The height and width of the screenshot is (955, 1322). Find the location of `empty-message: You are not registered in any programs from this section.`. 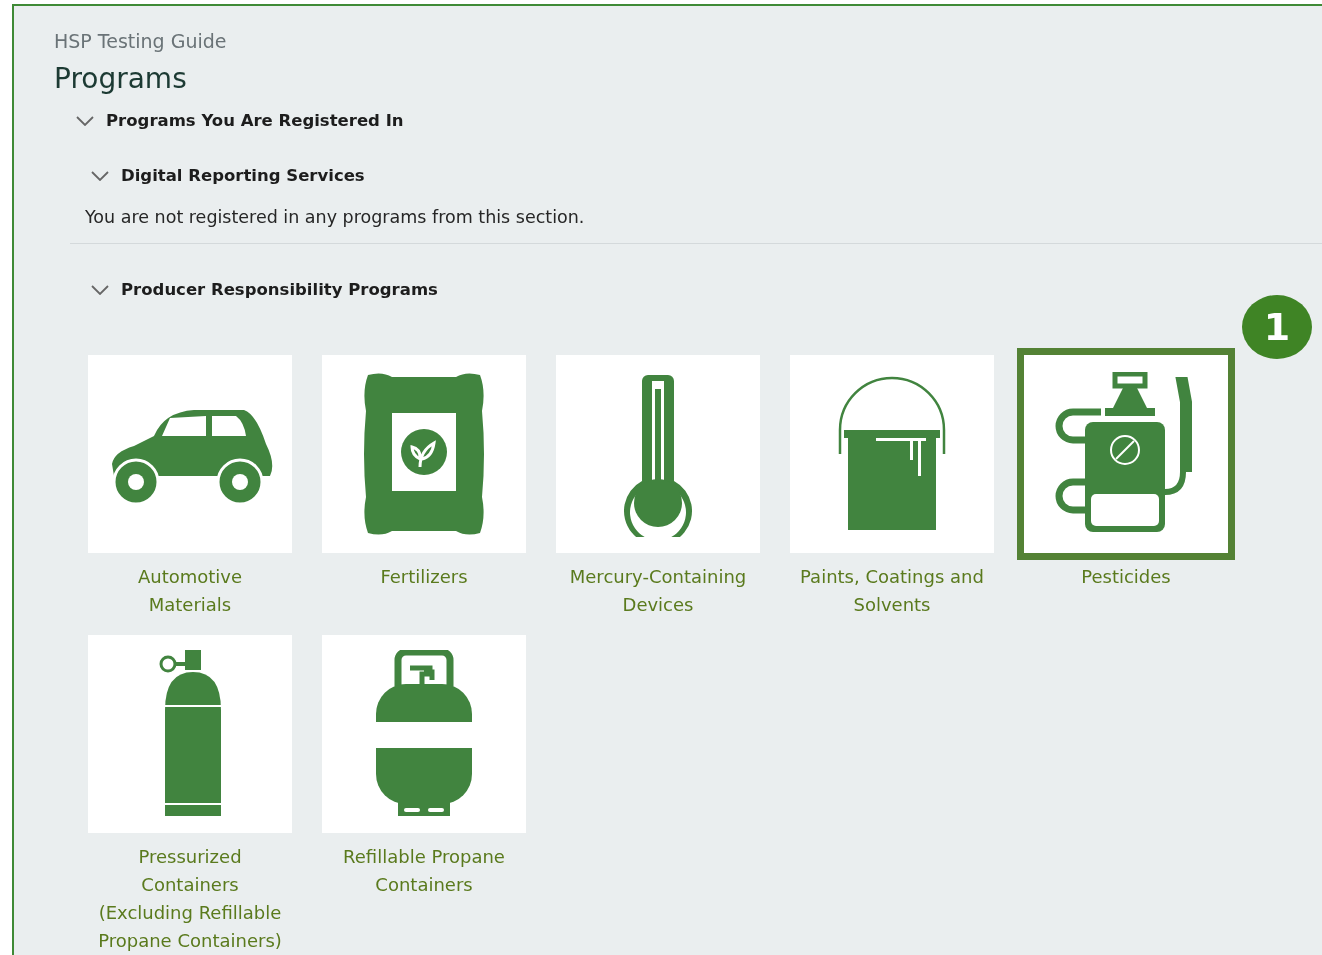

empty-message: You are not registered in any programs from this section. is located at coordinates (335, 217).